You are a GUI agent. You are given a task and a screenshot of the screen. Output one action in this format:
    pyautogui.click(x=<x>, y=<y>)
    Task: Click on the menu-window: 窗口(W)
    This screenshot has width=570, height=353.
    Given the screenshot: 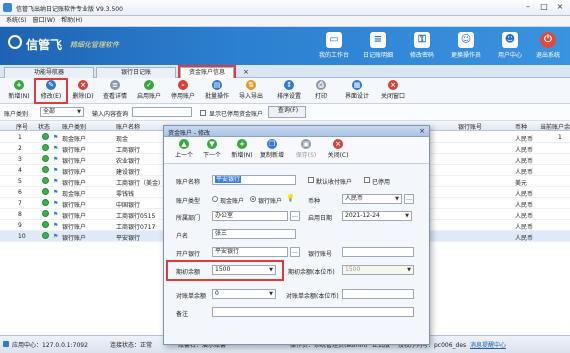 What is the action you would take?
    pyautogui.click(x=44, y=21)
    